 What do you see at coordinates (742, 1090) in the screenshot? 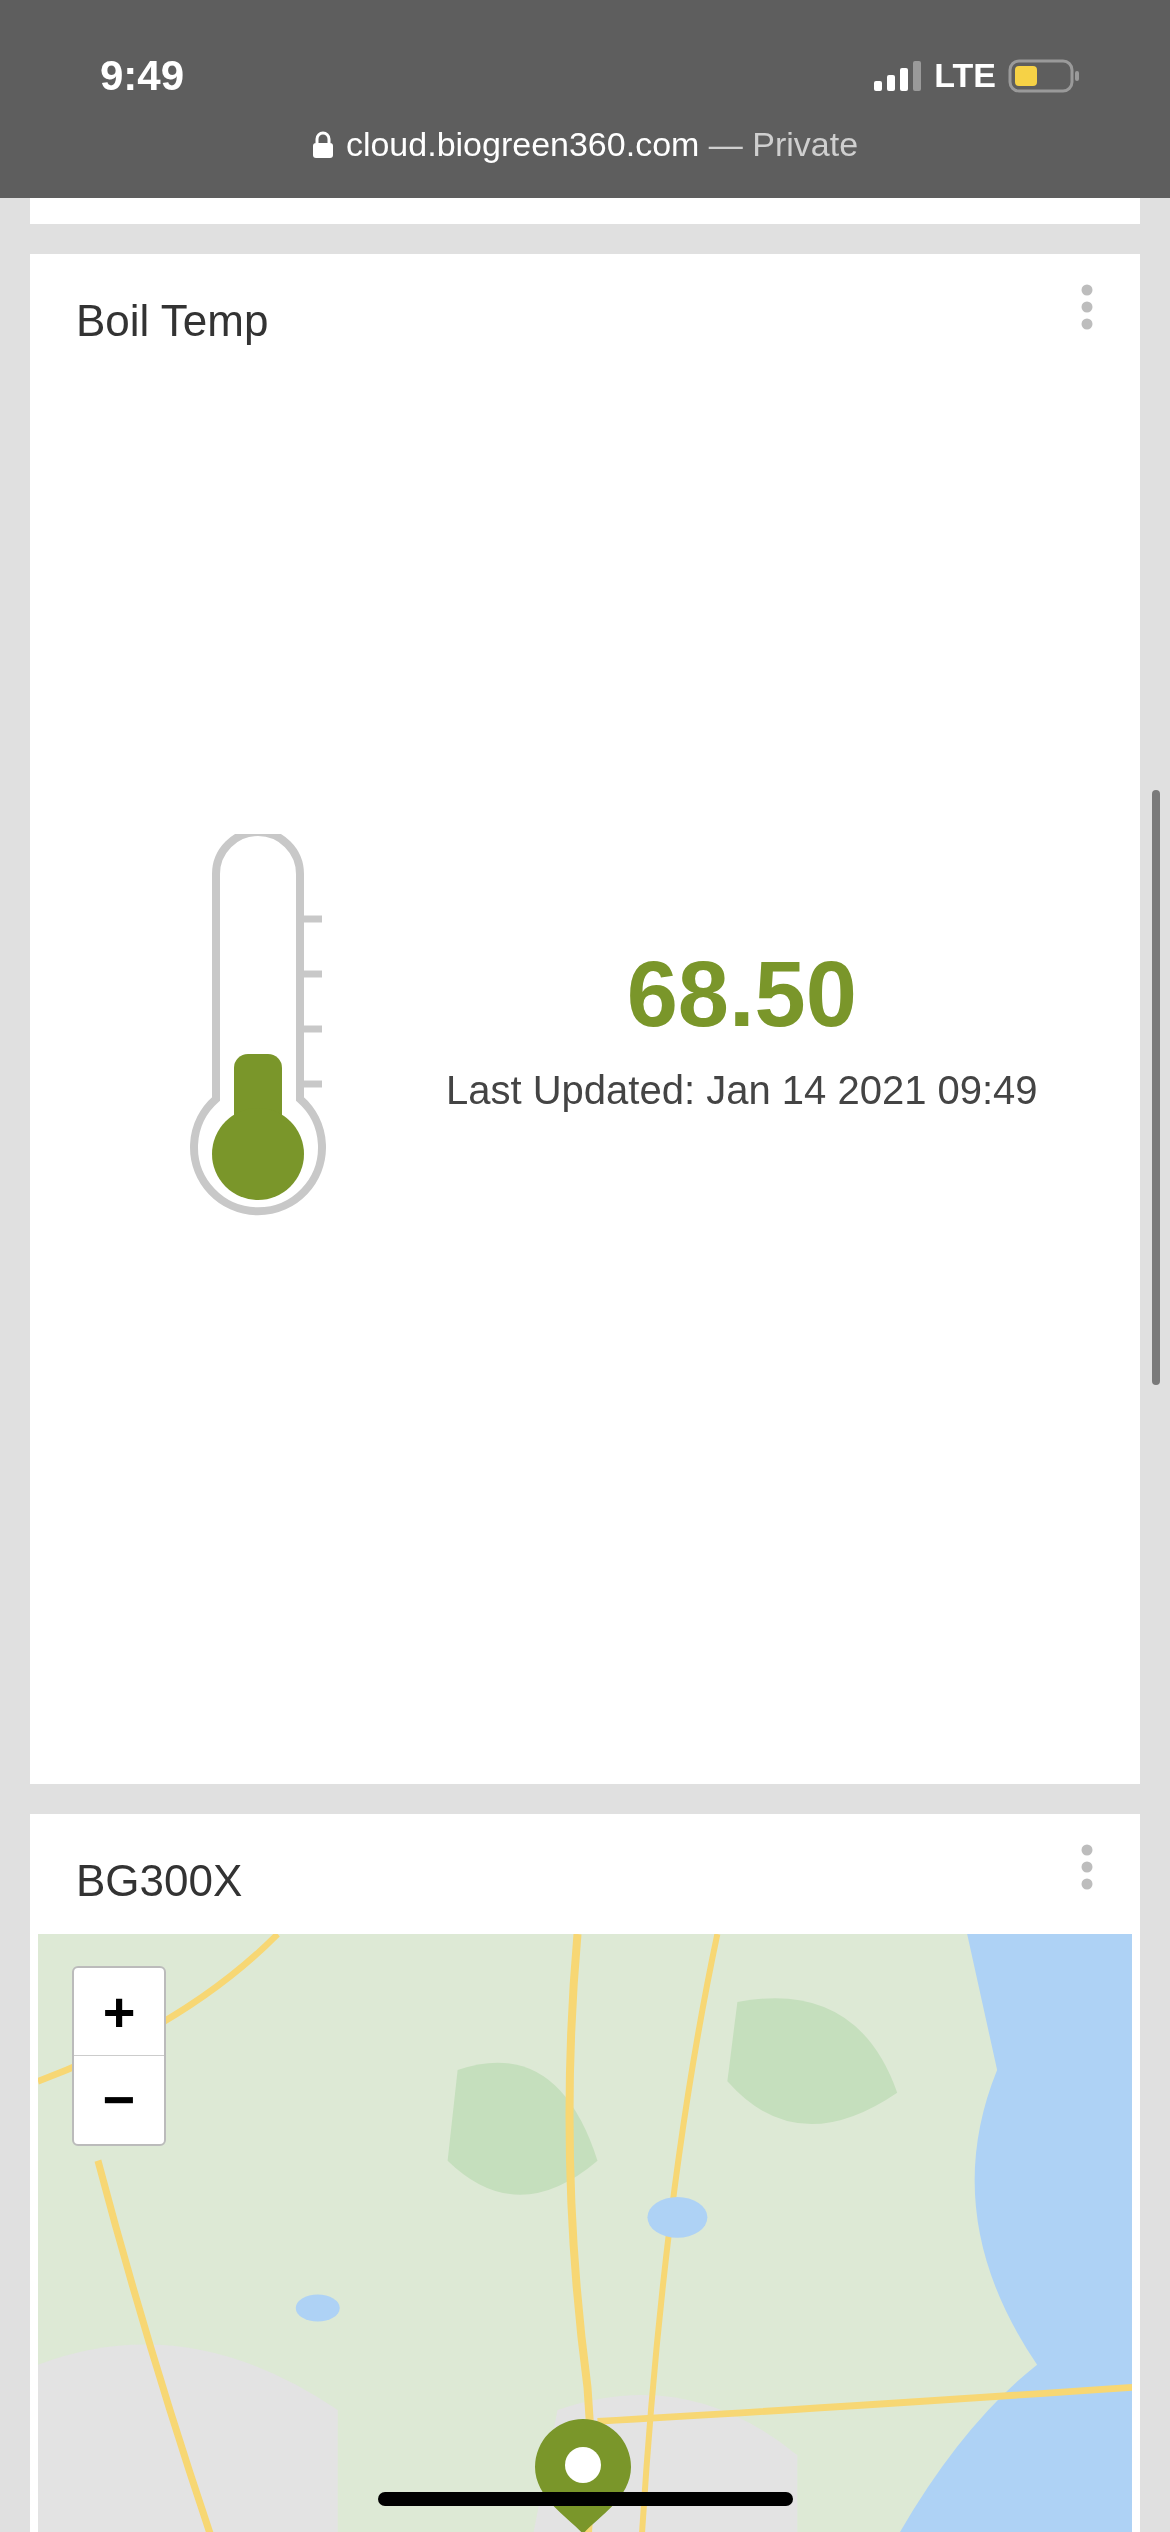
I see `last-updated: Last Updated: Jan 14 2021 09:49` at bounding box center [742, 1090].